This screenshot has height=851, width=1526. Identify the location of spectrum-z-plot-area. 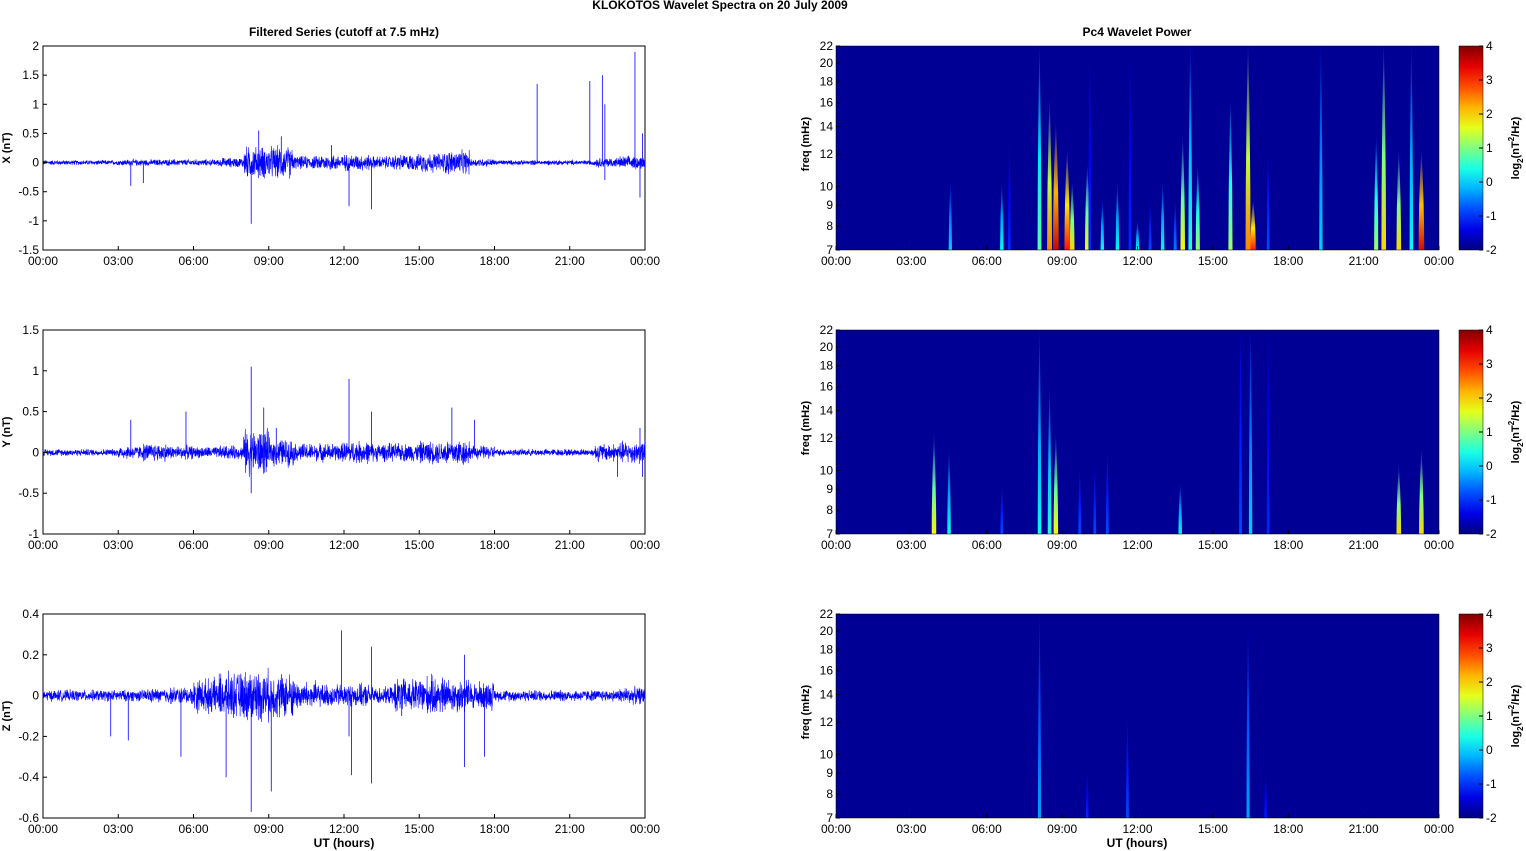
(1137, 716).